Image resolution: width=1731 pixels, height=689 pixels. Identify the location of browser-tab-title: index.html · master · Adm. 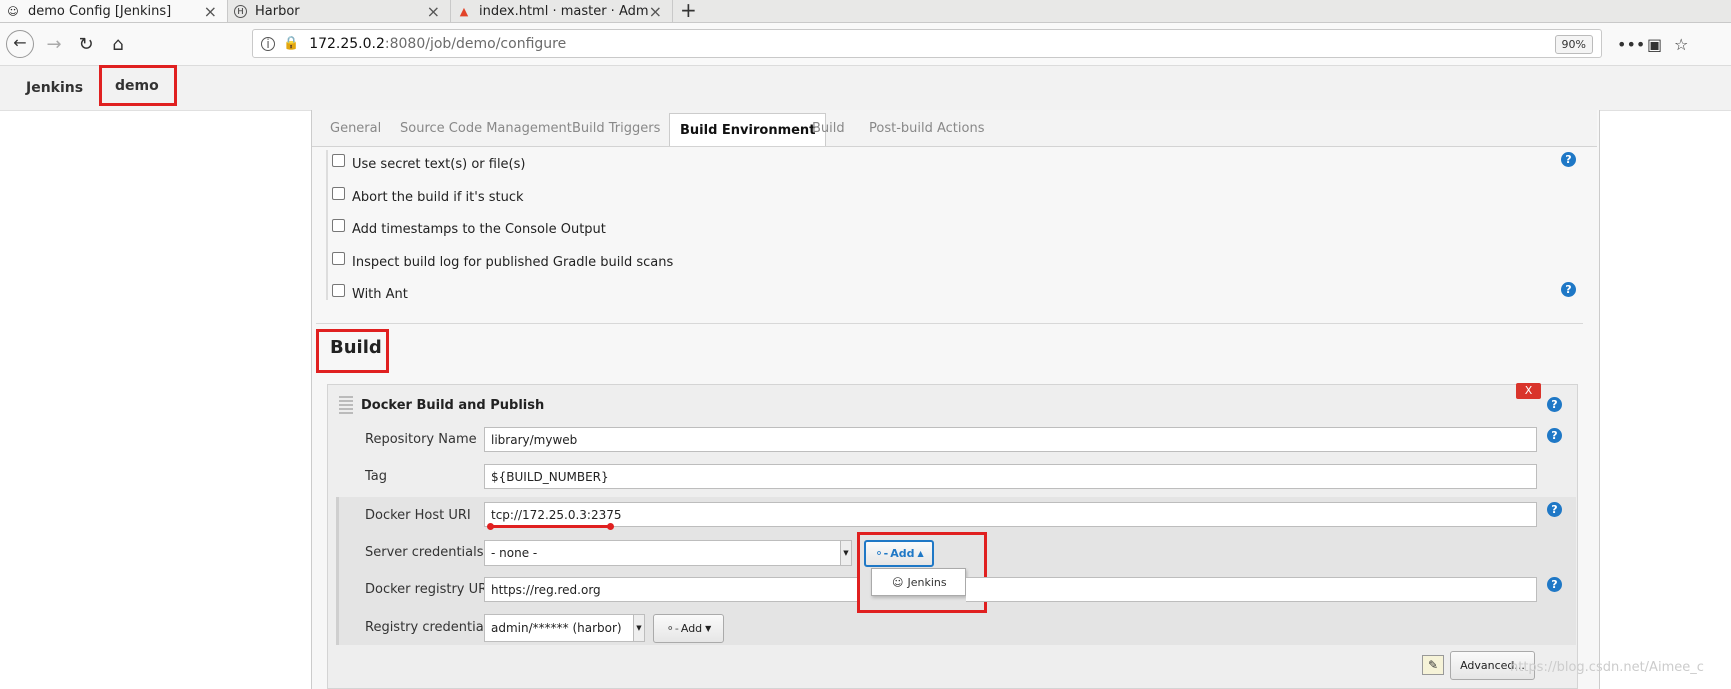
(564, 11).